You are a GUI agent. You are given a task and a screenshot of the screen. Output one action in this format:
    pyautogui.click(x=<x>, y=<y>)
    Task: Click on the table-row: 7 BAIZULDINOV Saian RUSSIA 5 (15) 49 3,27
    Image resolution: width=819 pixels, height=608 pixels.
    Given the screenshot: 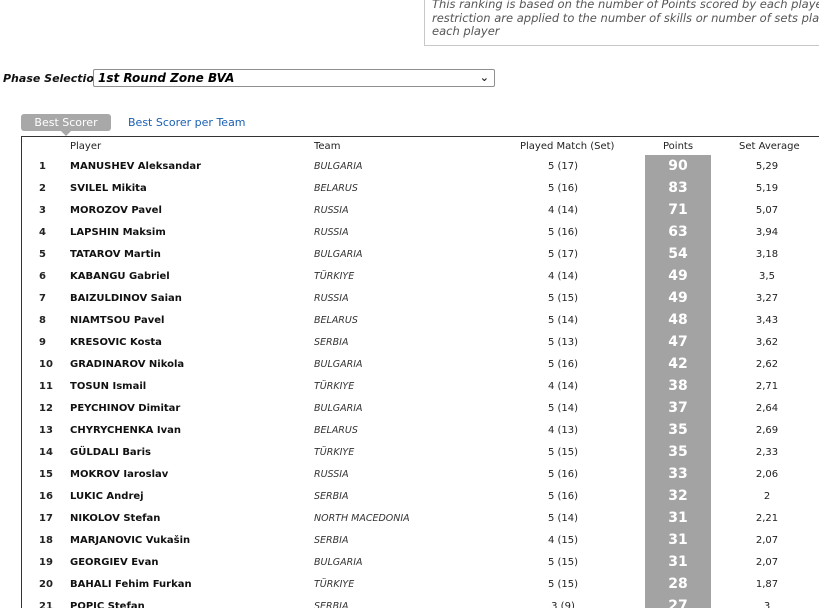 What is the action you would take?
    pyautogui.click(x=420, y=299)
    